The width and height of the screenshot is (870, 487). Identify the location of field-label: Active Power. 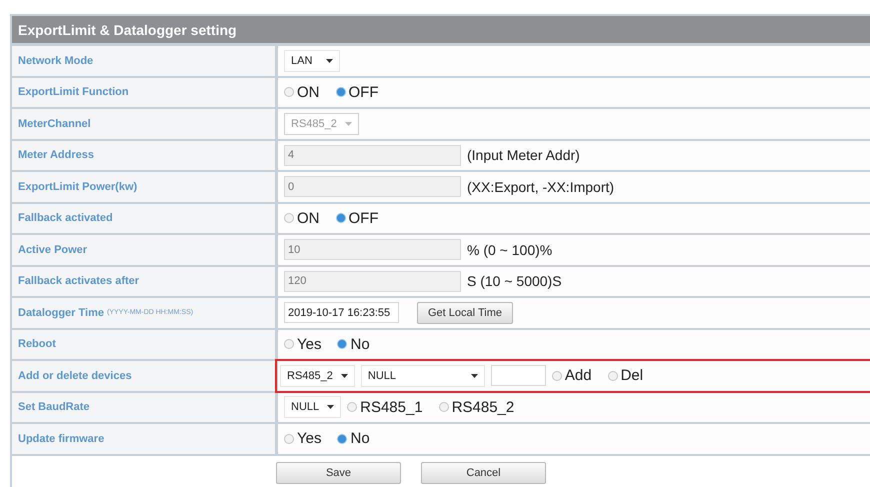
(53, 250).